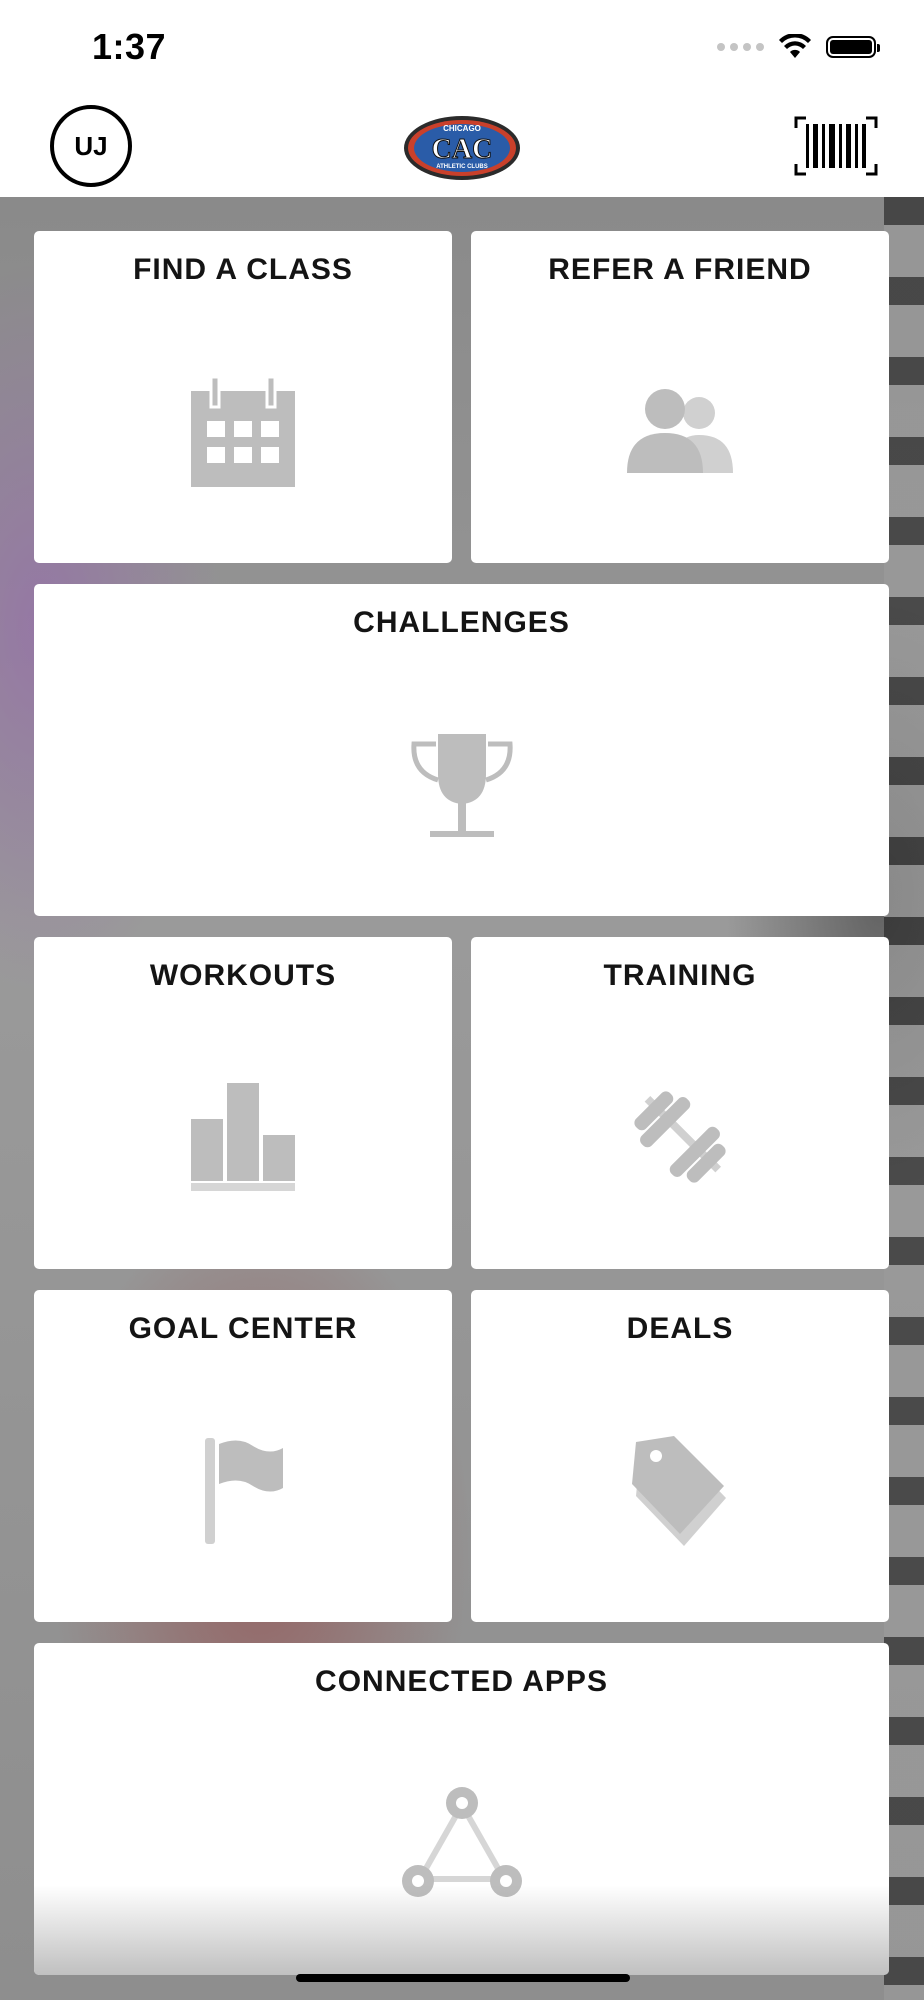  What do you see at coordinates (853, 47) in the screenshot?
I see `battery-icon` at bounding box center [853, 47].